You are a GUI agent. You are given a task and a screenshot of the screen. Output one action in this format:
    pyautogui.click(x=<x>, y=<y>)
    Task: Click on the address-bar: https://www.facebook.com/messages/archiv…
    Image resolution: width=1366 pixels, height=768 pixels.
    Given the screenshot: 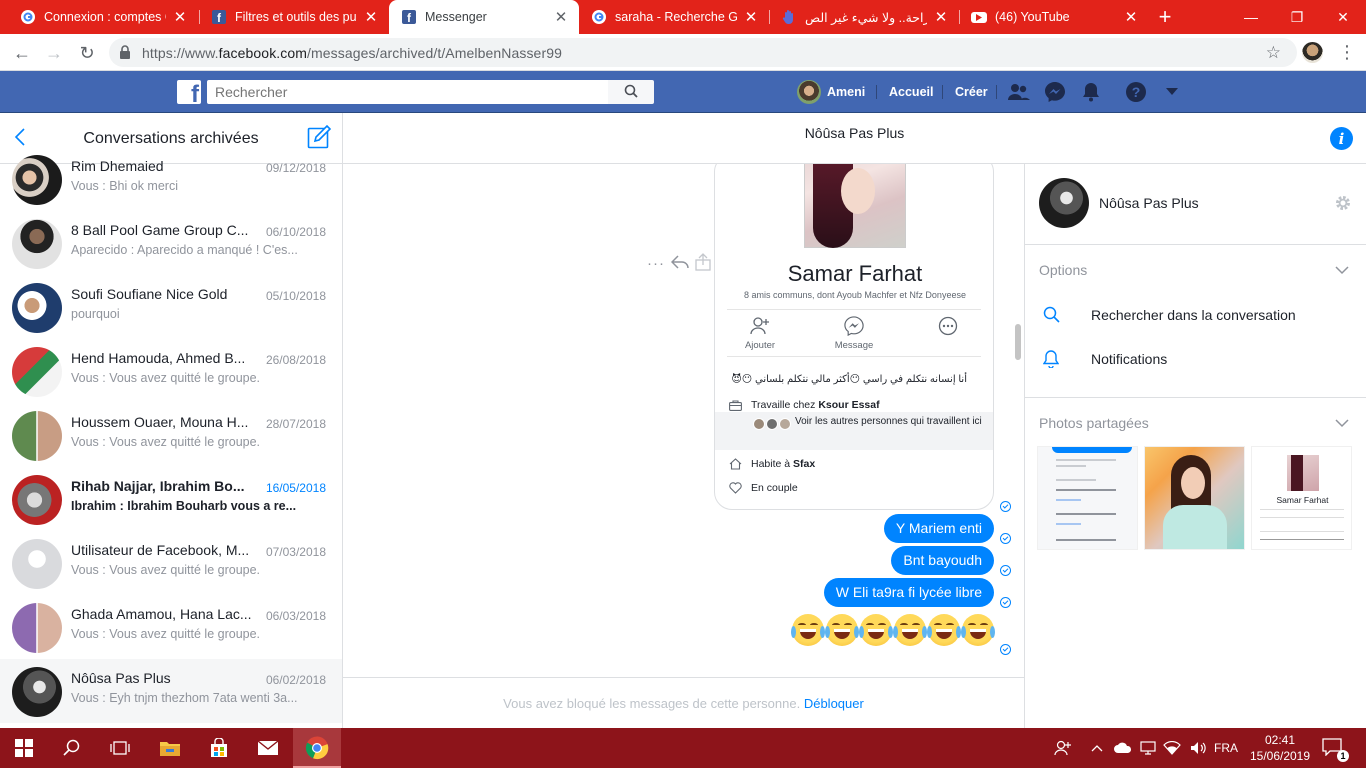 What is the action you would take?
    pyautogui.click(x=703, y=52)
    